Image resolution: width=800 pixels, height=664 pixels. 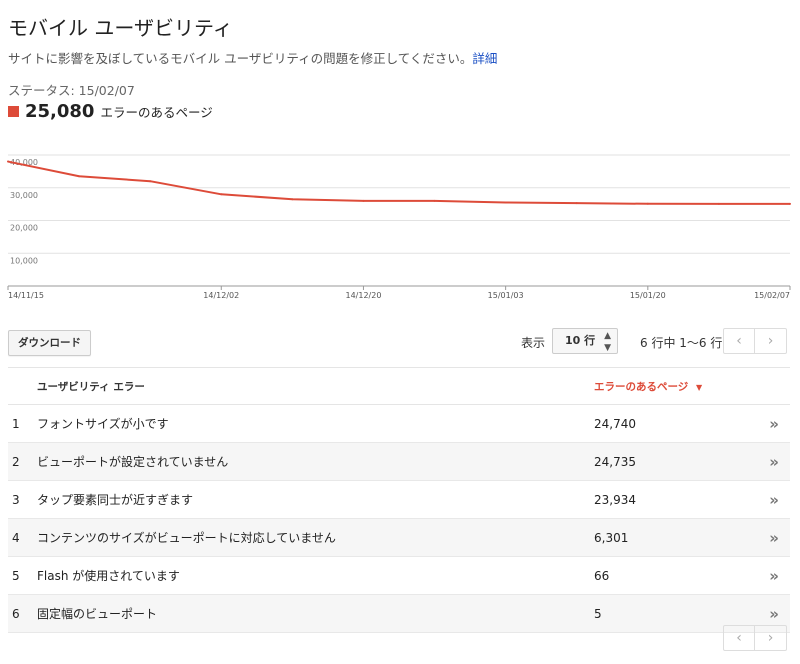 I want to click on row-pages: 6,301, so click(x=670, y=537).